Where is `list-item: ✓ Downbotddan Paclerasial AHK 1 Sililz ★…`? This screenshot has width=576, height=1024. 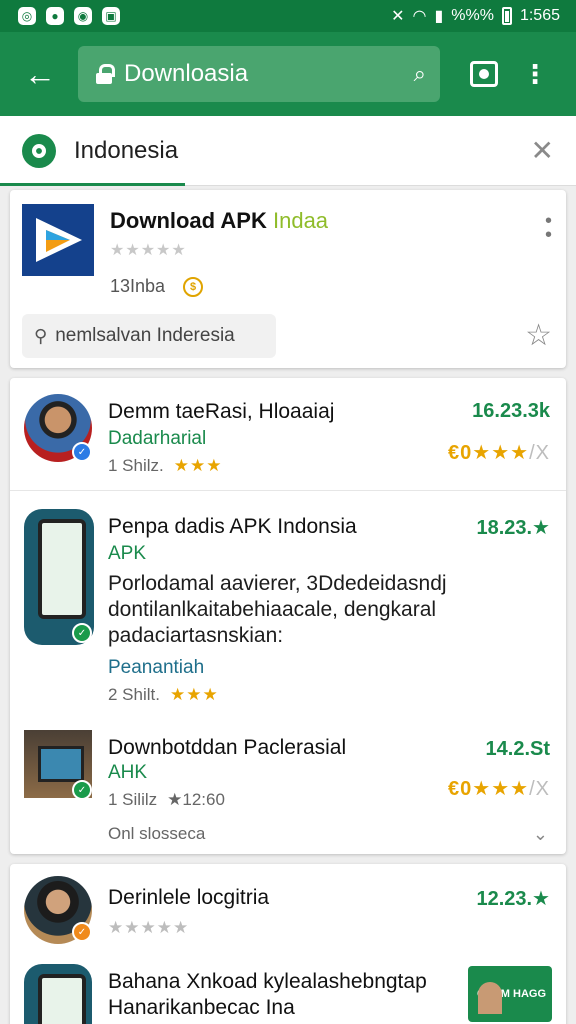
list-item: ✓ Downbotddan Paclerasial AHK 1 Sililz ★… is located at coordinates (288, 783).